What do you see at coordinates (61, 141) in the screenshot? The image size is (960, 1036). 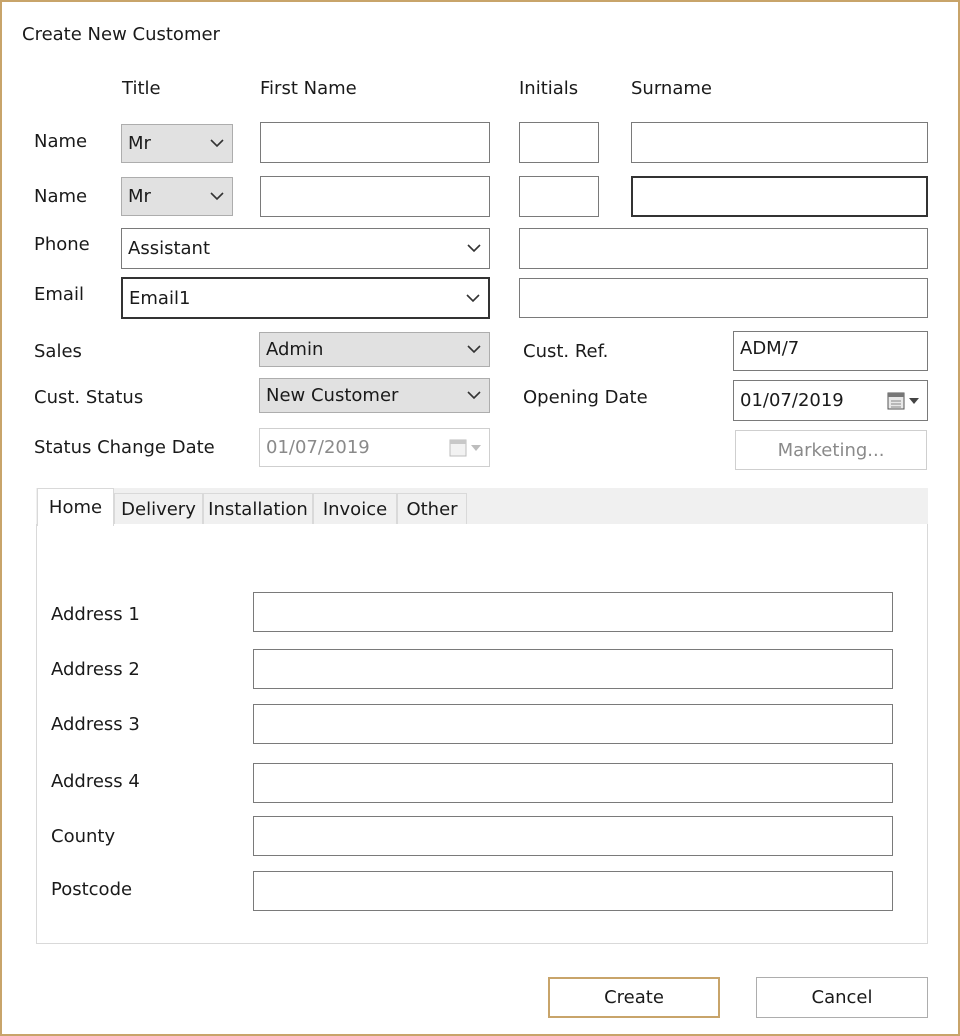 I see `name-label-1: Name` at bounding box center [61, 141].